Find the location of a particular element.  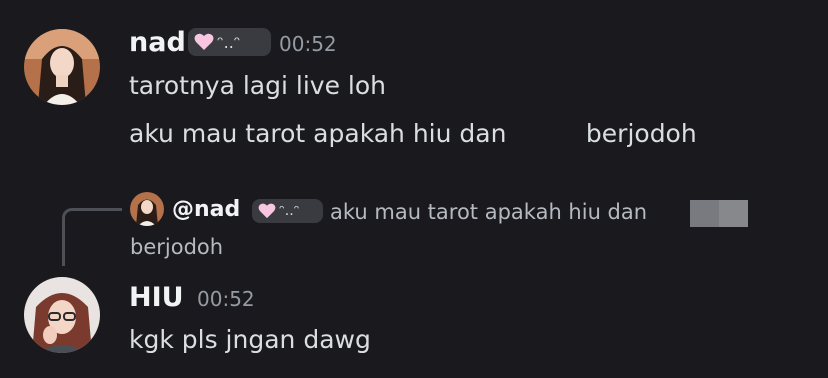

message-text: aku mau tarot apakah hiu dan berjodoh is located at coordinates (413, 133).